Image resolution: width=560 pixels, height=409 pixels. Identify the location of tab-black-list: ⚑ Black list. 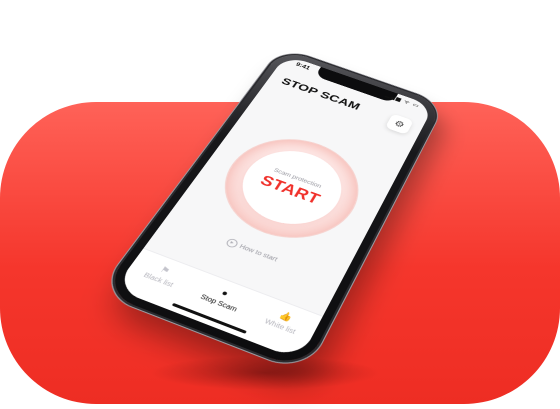
(161, 274).